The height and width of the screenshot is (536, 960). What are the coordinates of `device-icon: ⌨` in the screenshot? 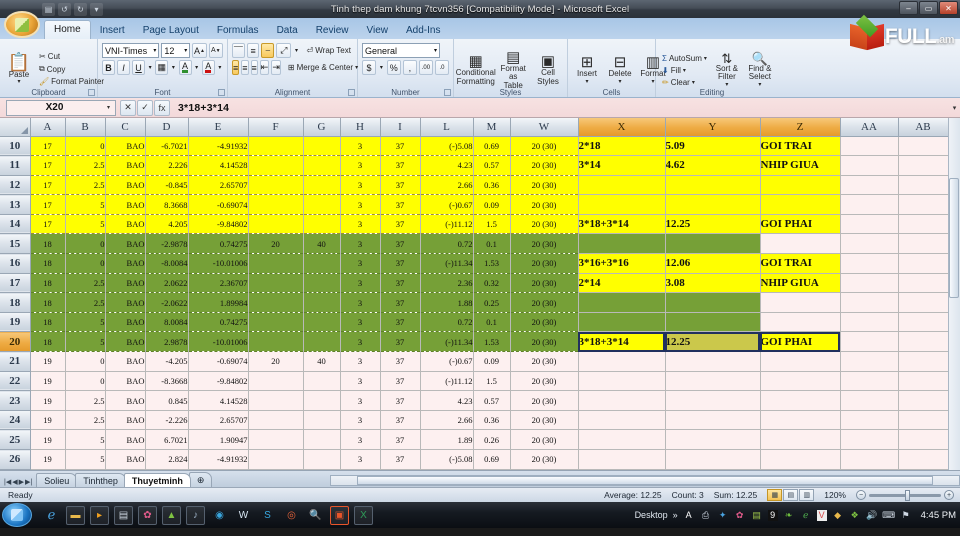 It's located at (888, 515).